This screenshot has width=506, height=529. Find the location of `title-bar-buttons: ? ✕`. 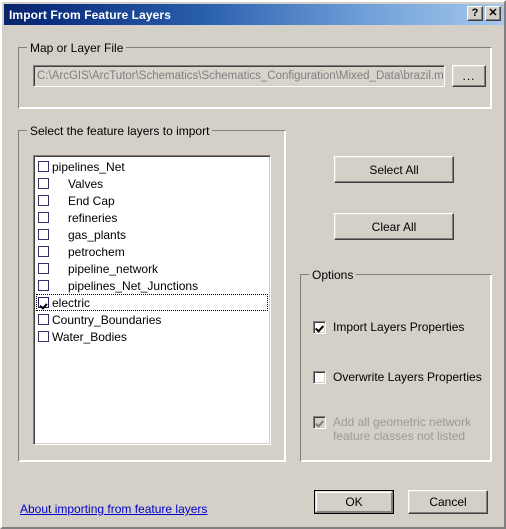

title-bar-buttons: ? ✕ is located at coordinates (484, 13).